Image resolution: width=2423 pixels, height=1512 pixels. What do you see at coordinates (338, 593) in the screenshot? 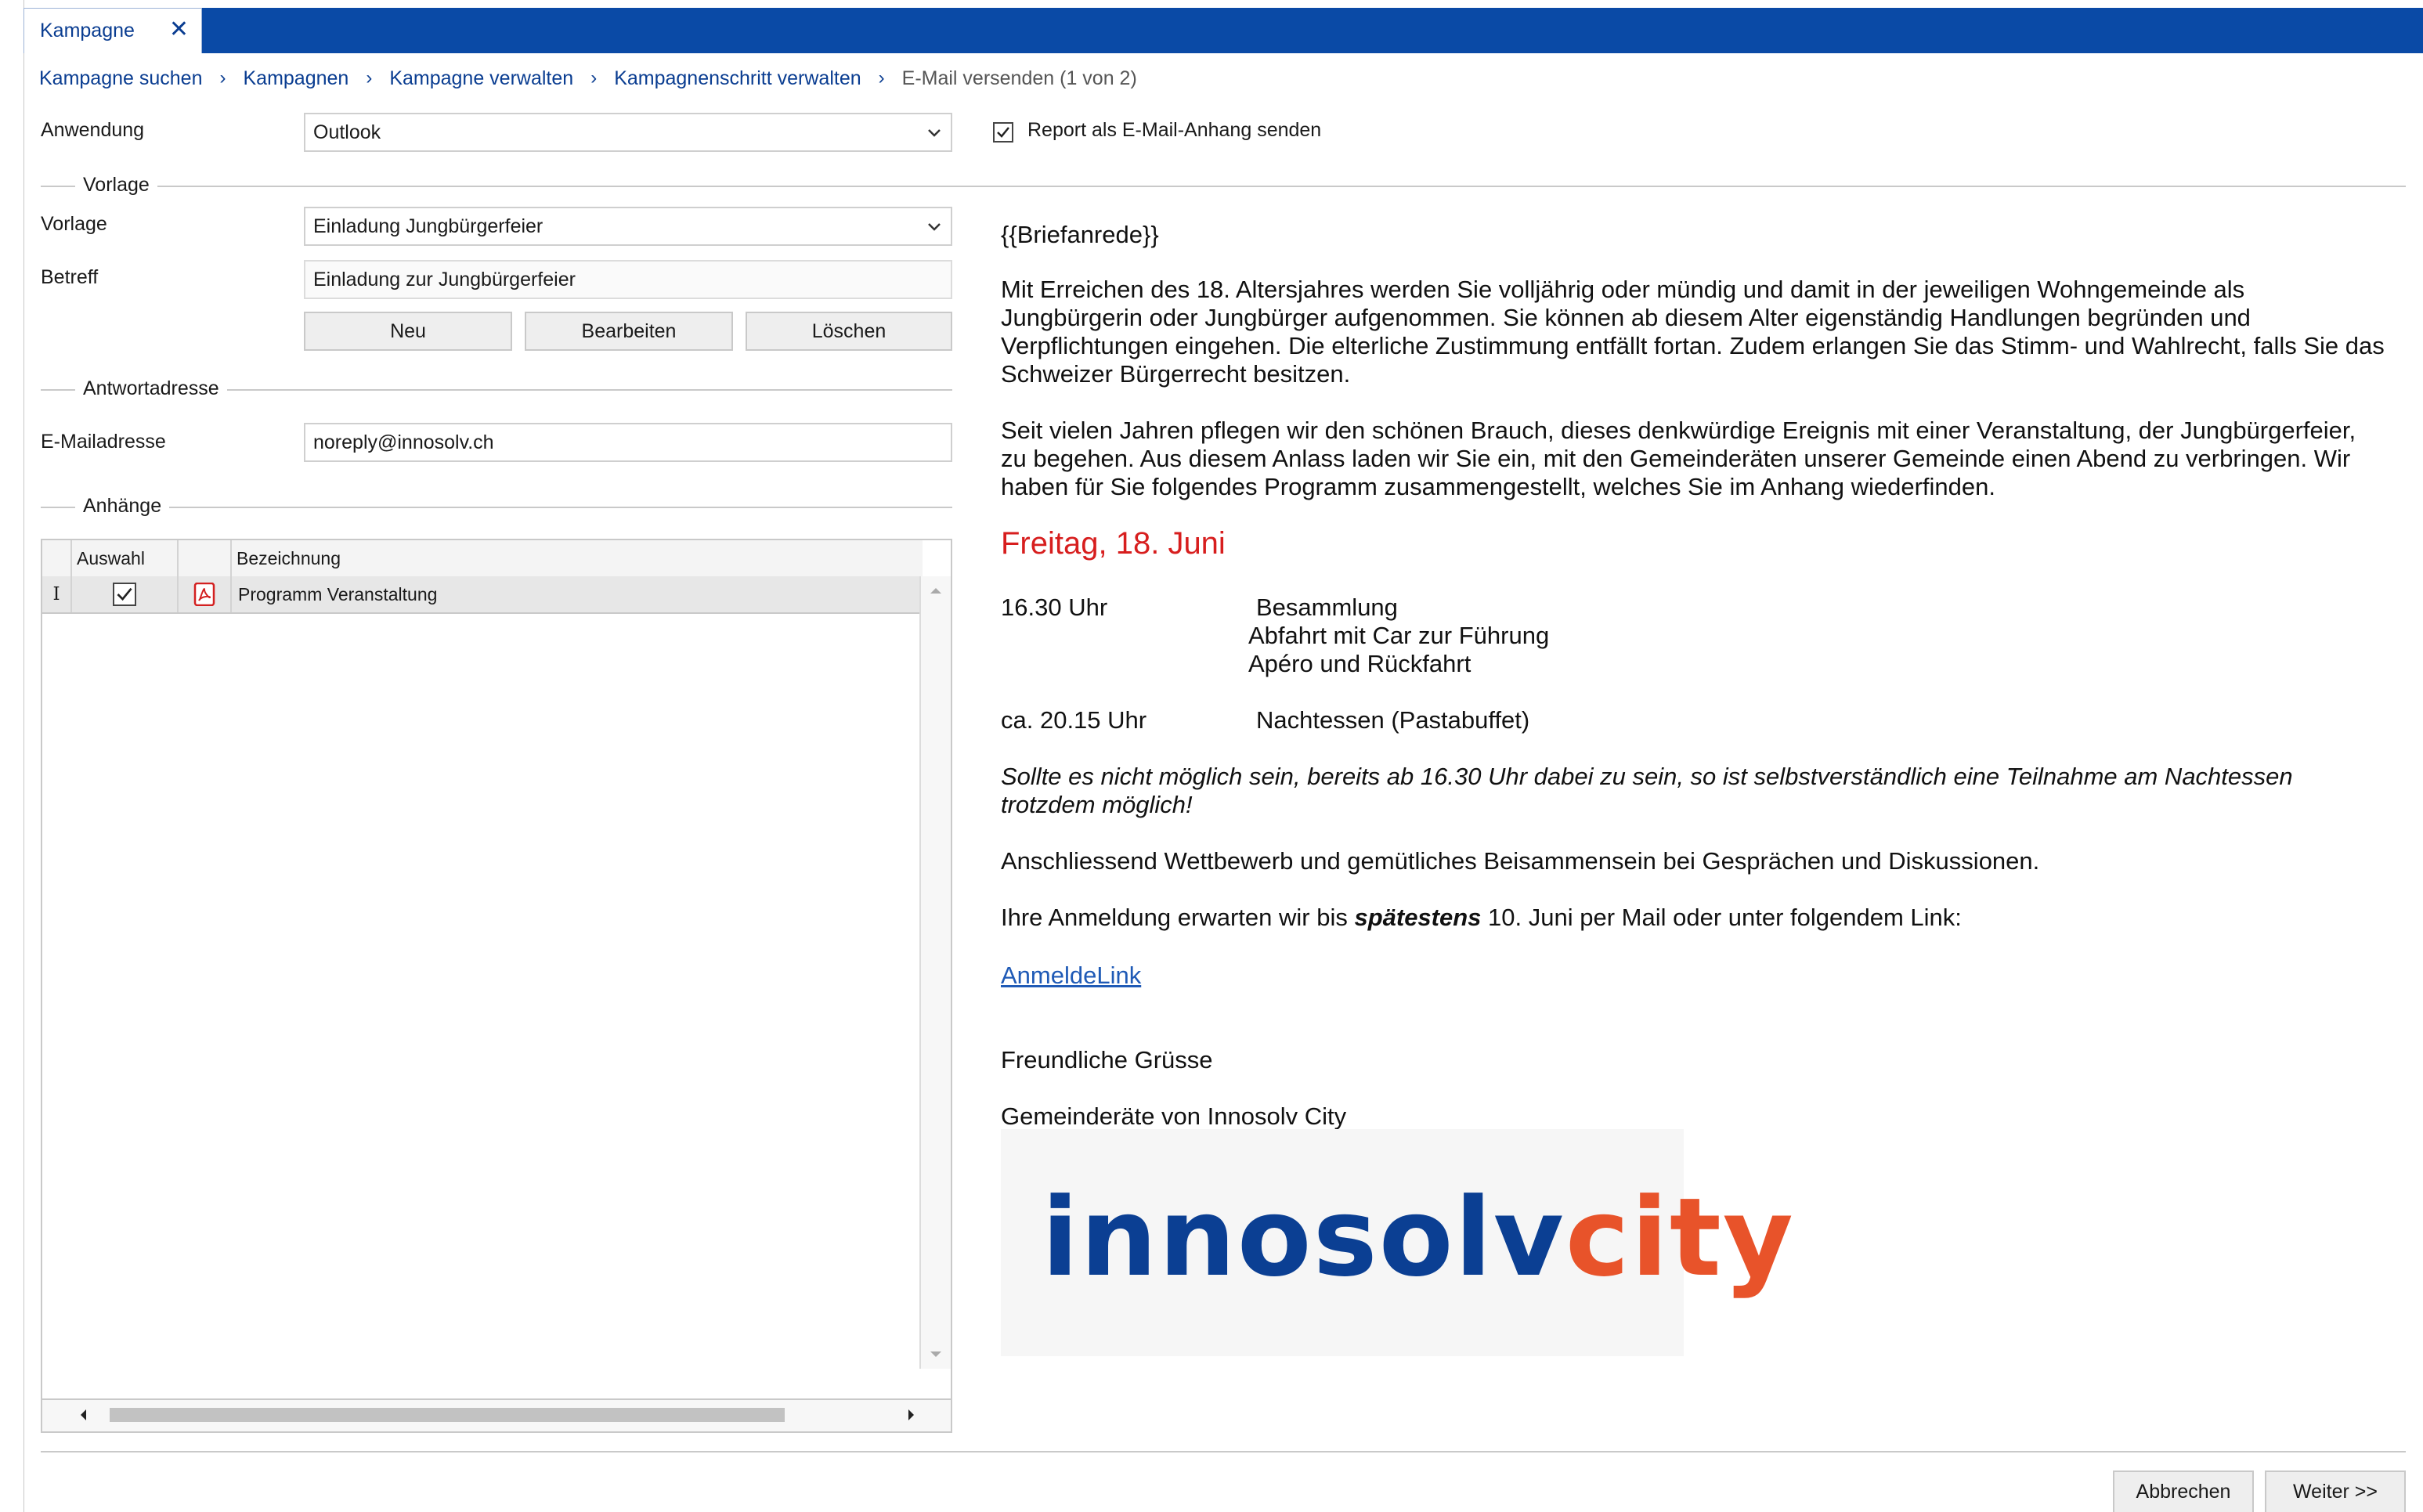
I see `bezeichnung-cell: Programm Veranstaltung` at bounding box center [338, 593].